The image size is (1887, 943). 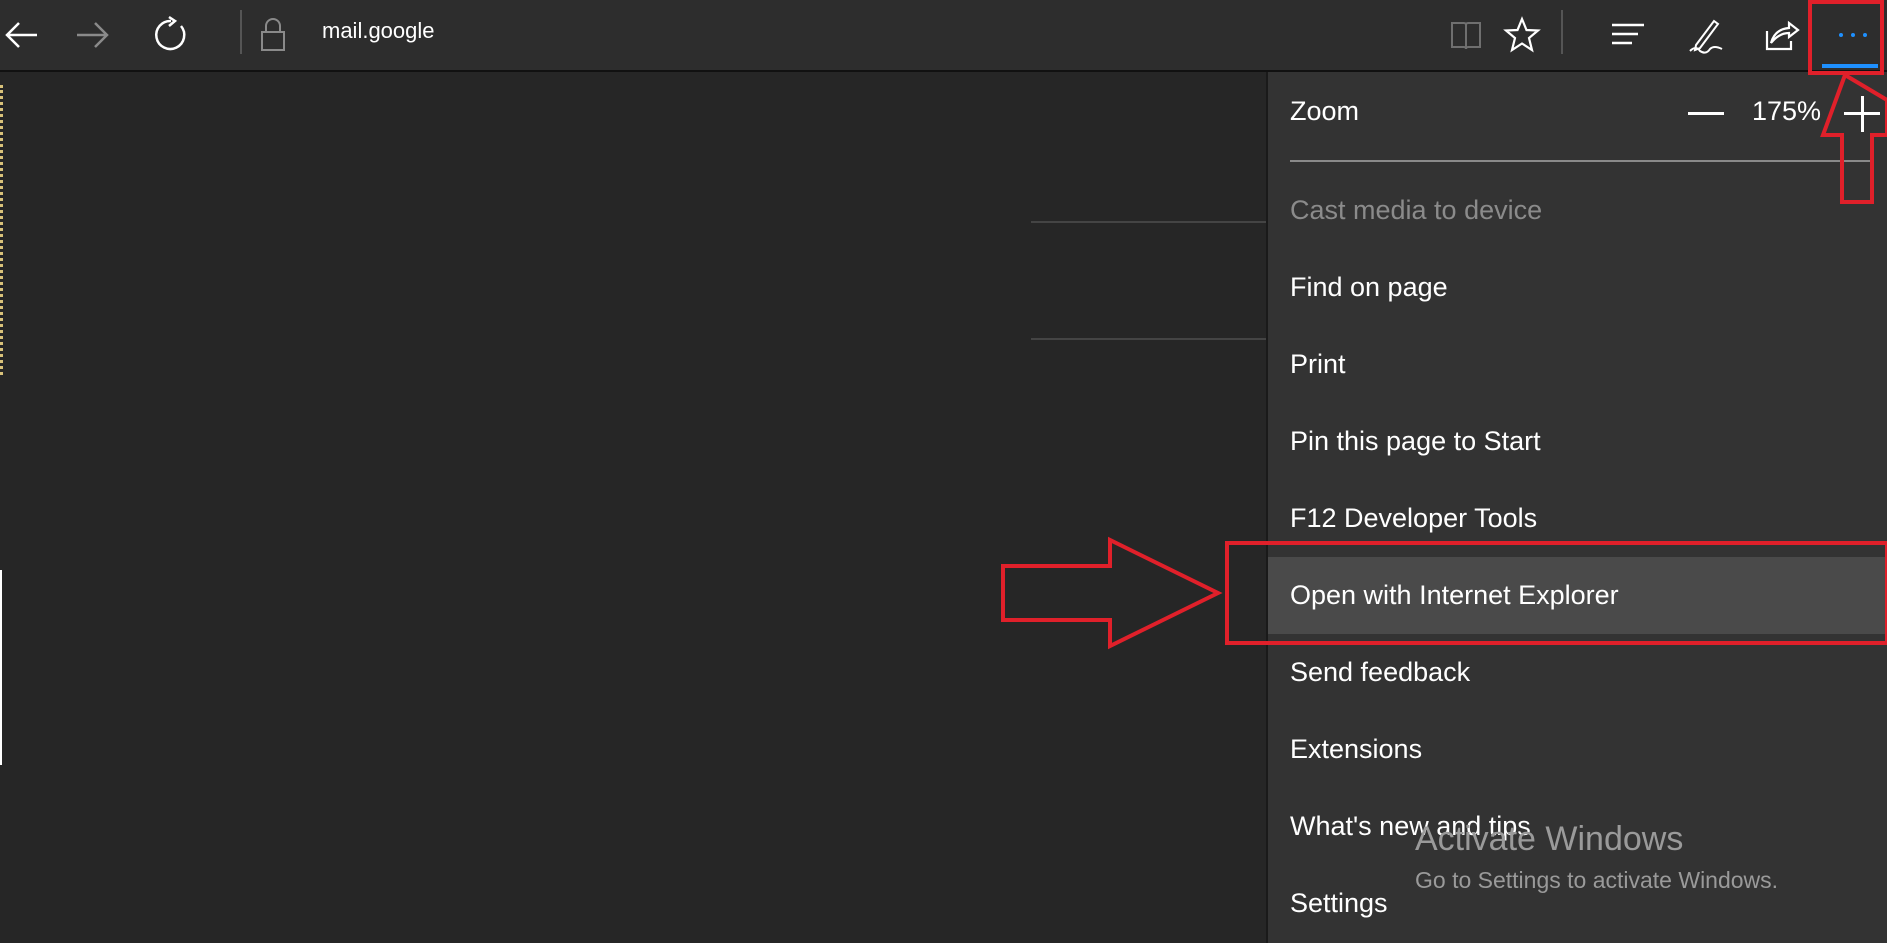 What do you see at coordinates (1862, 114) in the screenshot?
I see `zoom-in-button-vertical` at bounding box center [1862, 114].